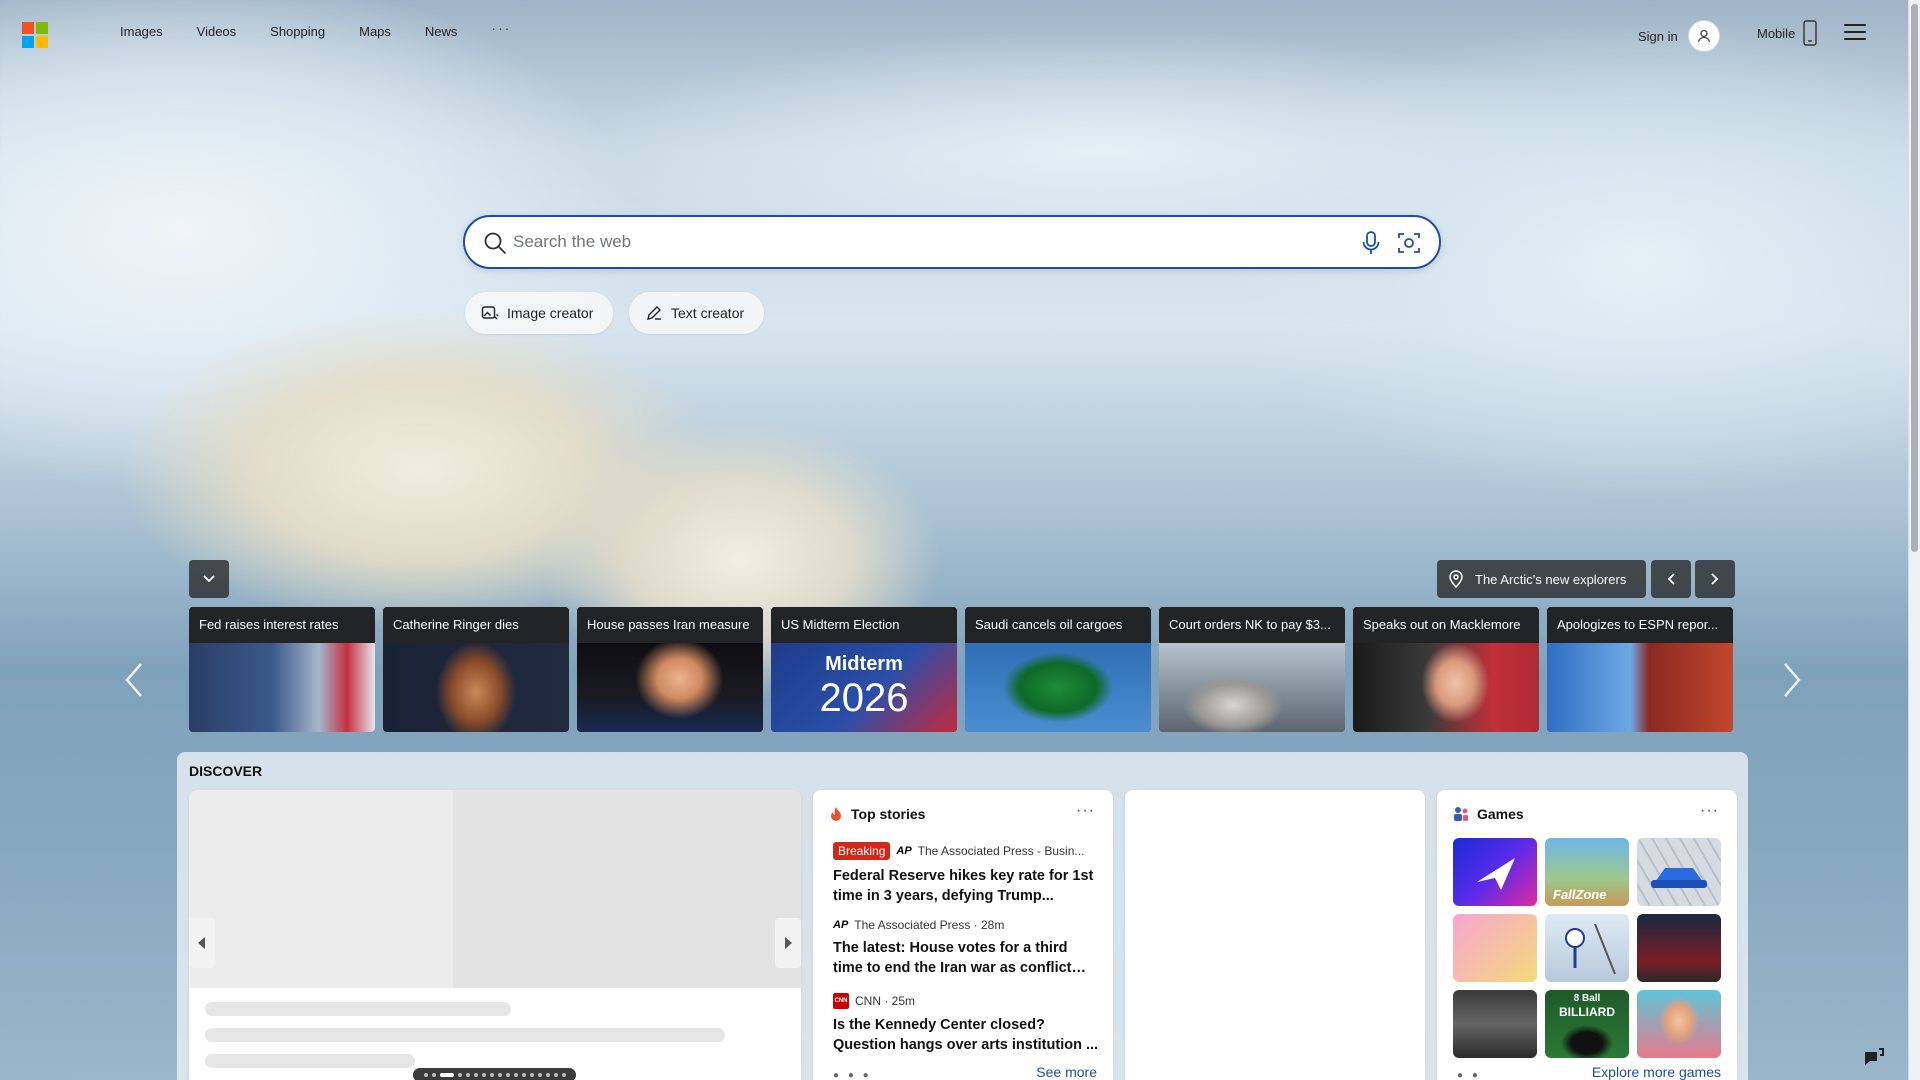 This screenshot has width=1920, height=1080. What do you see at coordinates (1085, 811) in the screenshot?
I see `top-stories-more-button: ···` at bounding box center [1085, 811].